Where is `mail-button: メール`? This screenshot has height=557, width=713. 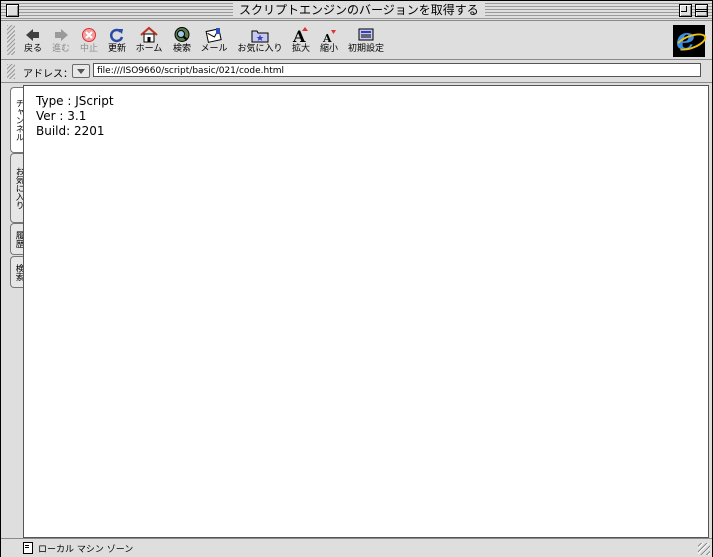
mail-button: メール is located at coordinates (214, 42).